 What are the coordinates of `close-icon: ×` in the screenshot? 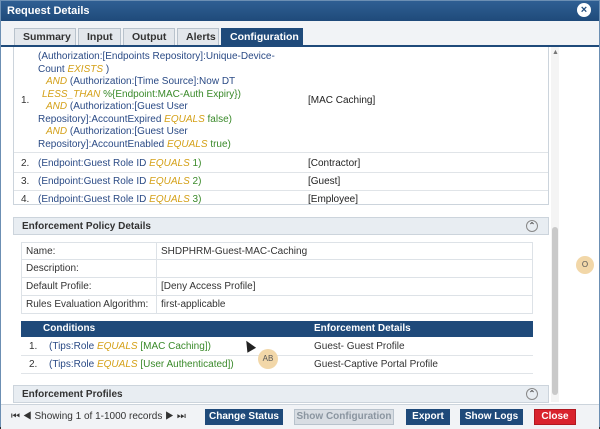 It's located at (584, 10).